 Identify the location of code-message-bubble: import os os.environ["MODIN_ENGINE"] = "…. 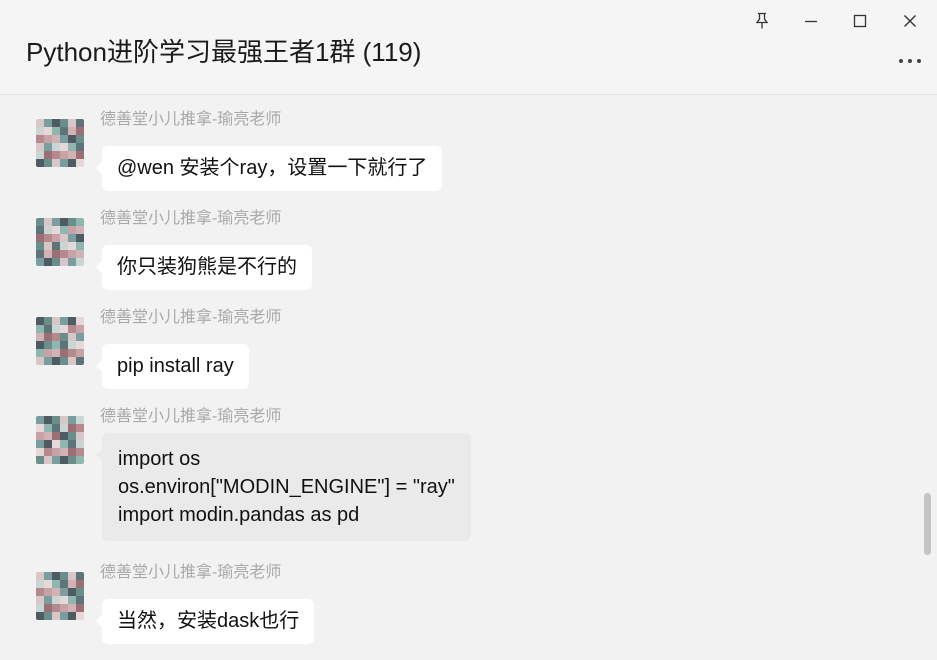
(283, 487).